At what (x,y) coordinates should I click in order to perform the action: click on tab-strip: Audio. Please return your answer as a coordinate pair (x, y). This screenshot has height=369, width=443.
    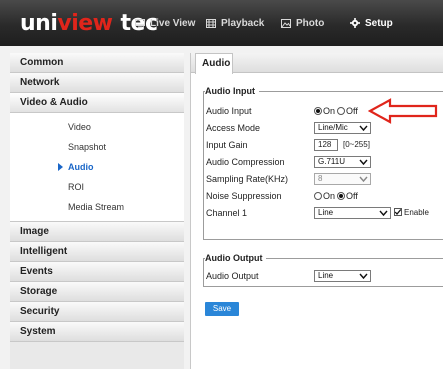
    Looking at the image, I should click on (317, 63).